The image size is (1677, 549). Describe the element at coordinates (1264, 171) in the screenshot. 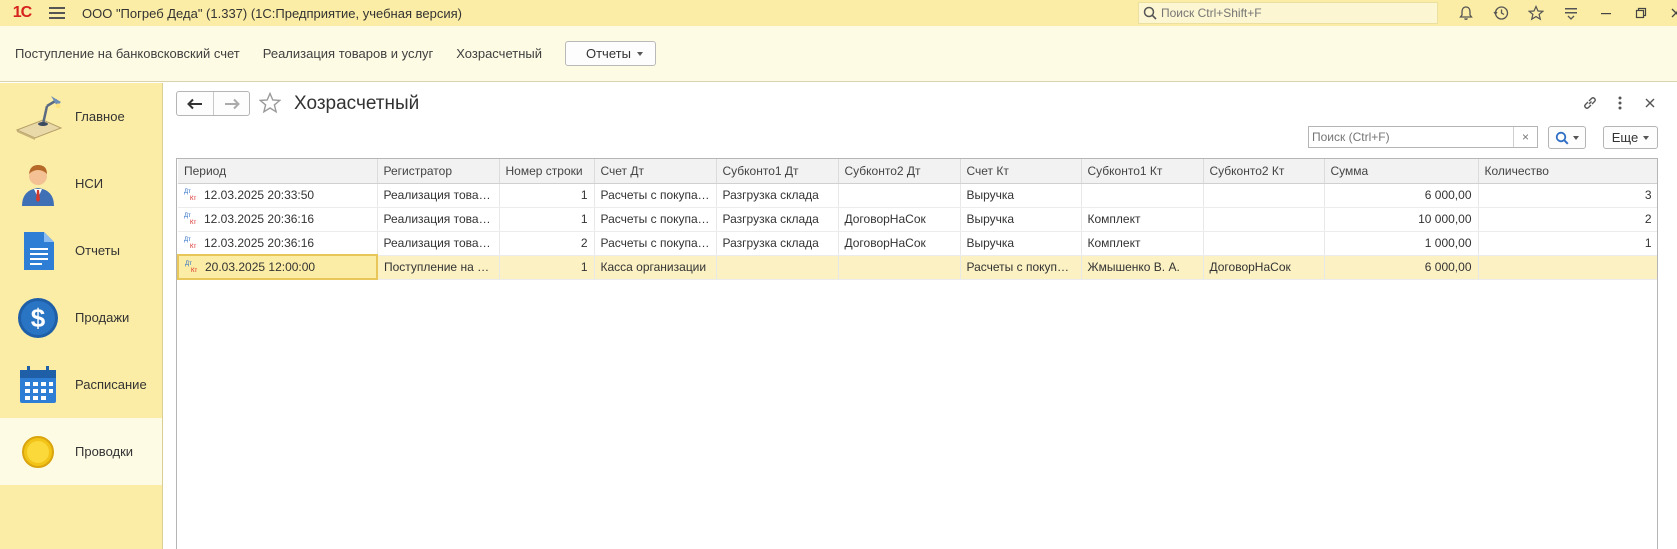

I see `column-header: Субконто2 Кт` at that location.